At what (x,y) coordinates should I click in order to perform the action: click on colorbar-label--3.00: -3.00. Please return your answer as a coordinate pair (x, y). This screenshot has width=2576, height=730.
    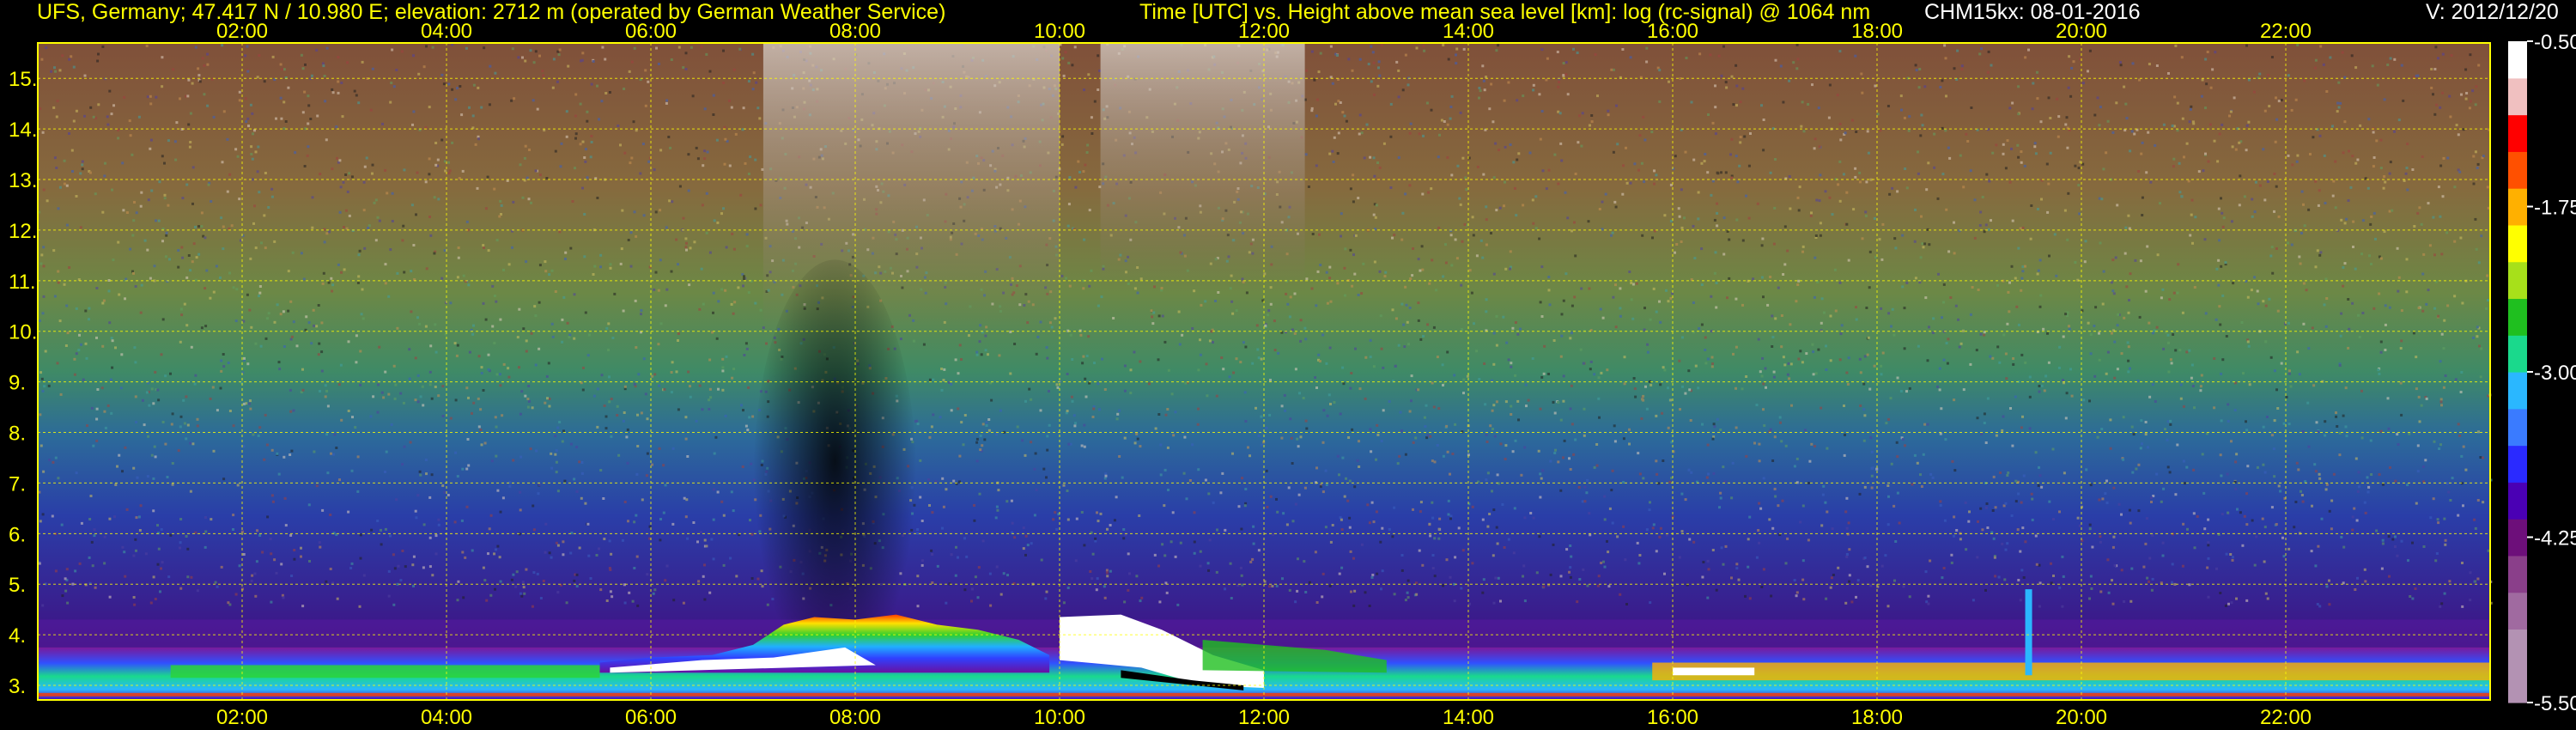
    Looking at the image, I should click on (2555, 373).